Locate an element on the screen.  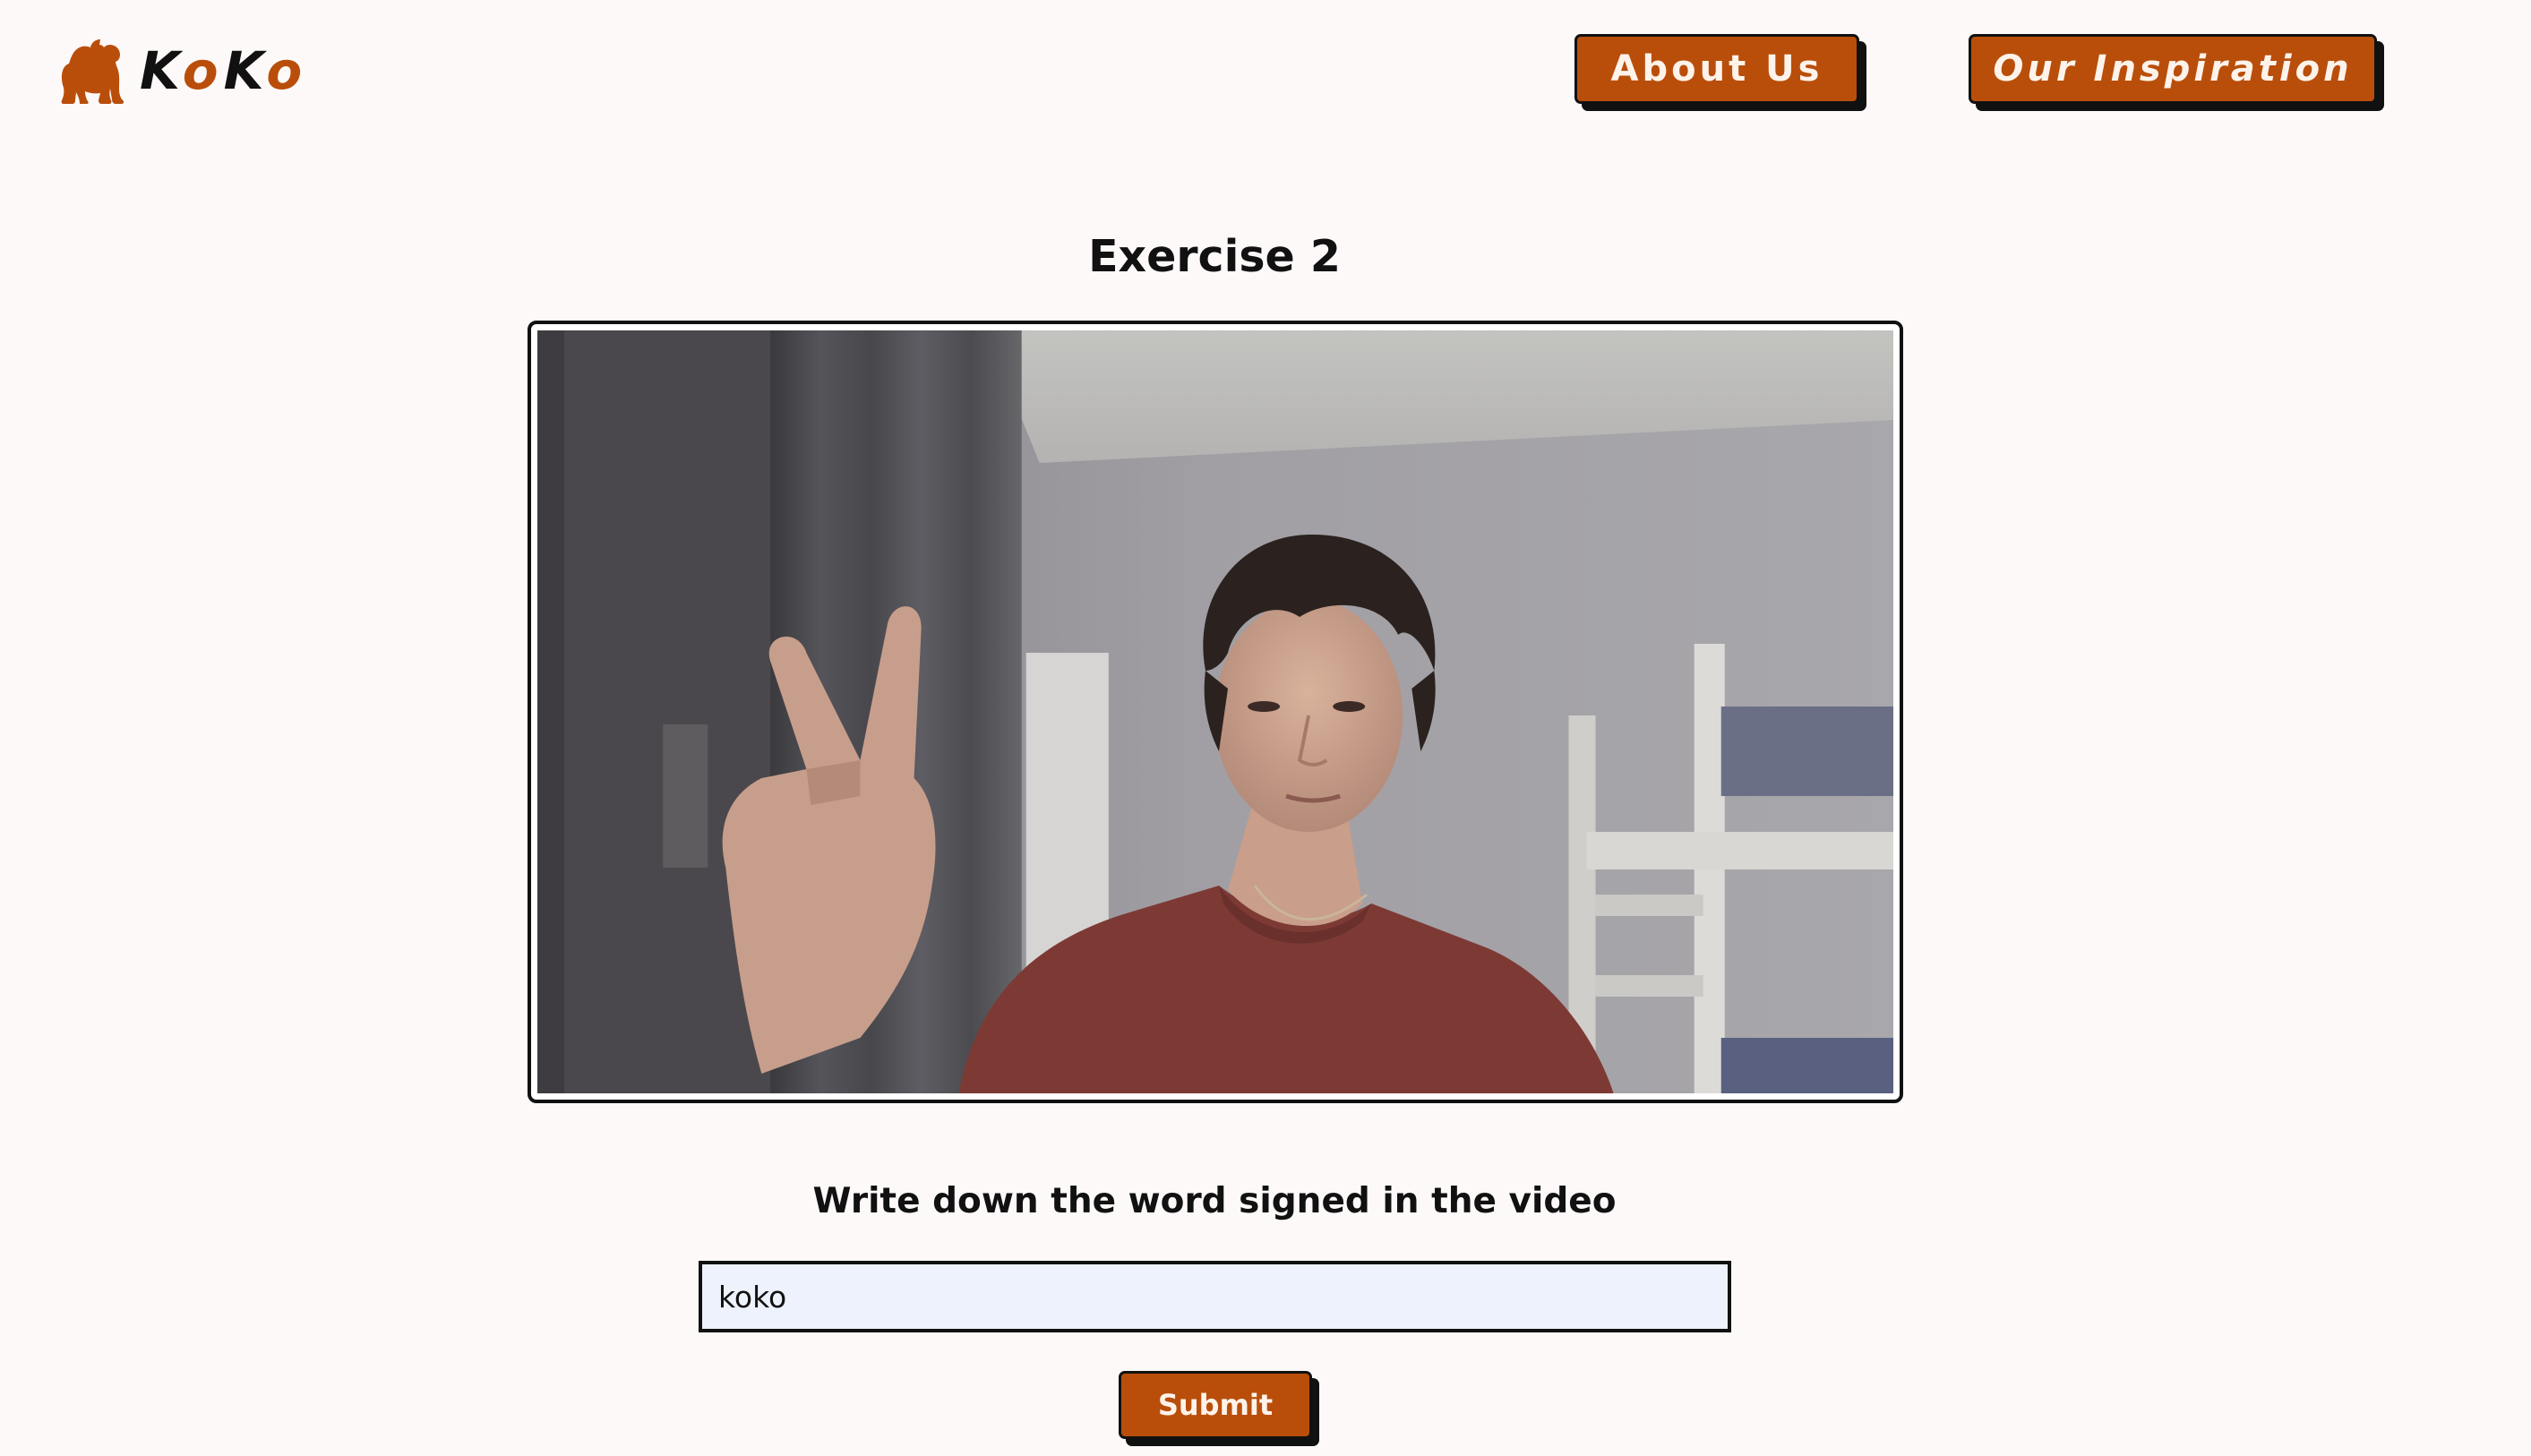
brand-name-part-2: o is located at coordinates (203, 70).